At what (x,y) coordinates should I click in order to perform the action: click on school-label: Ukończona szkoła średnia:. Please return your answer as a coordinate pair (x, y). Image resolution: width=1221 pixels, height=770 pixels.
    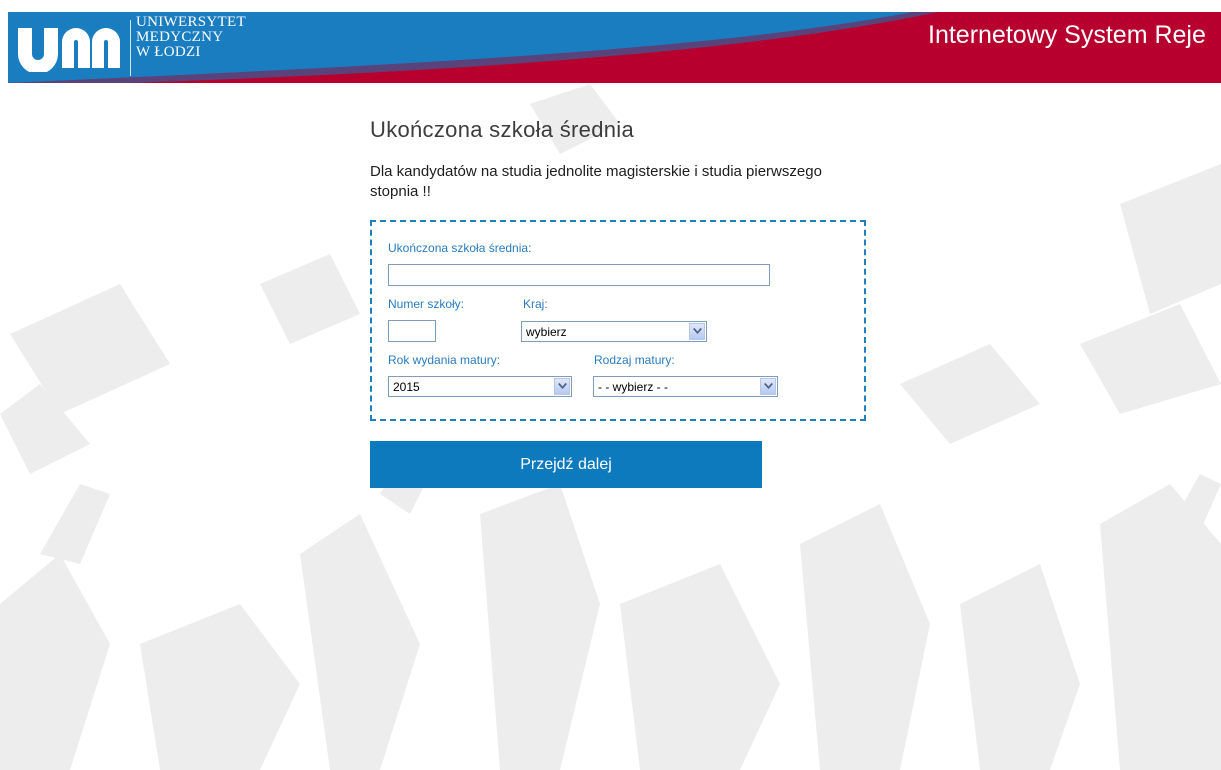
    Looking at the image, I should click on (460, 248).